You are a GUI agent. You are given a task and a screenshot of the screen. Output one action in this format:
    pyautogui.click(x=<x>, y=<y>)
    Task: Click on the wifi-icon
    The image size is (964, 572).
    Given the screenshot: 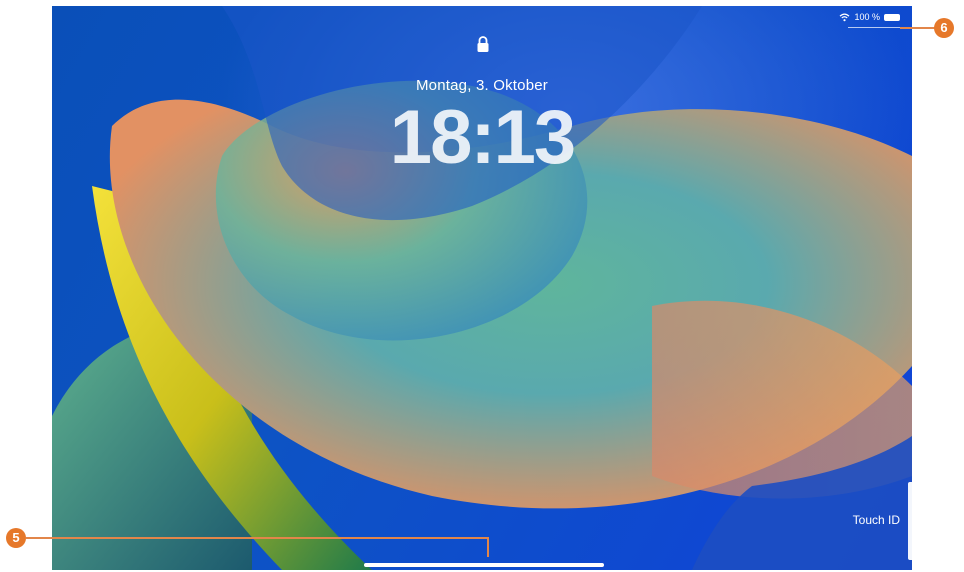 What is the action you would take?
    pyautogui.click(x=845, y=16)
    